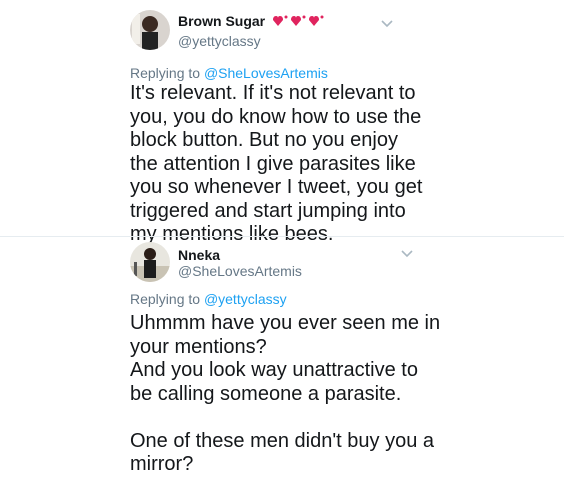 Image resolution: width=564 pixels, height=477 pixels. Describe the element at coordinates (266, 73) in the screenshot. I see `mention-link: @SheLovesArtemis` at that location.